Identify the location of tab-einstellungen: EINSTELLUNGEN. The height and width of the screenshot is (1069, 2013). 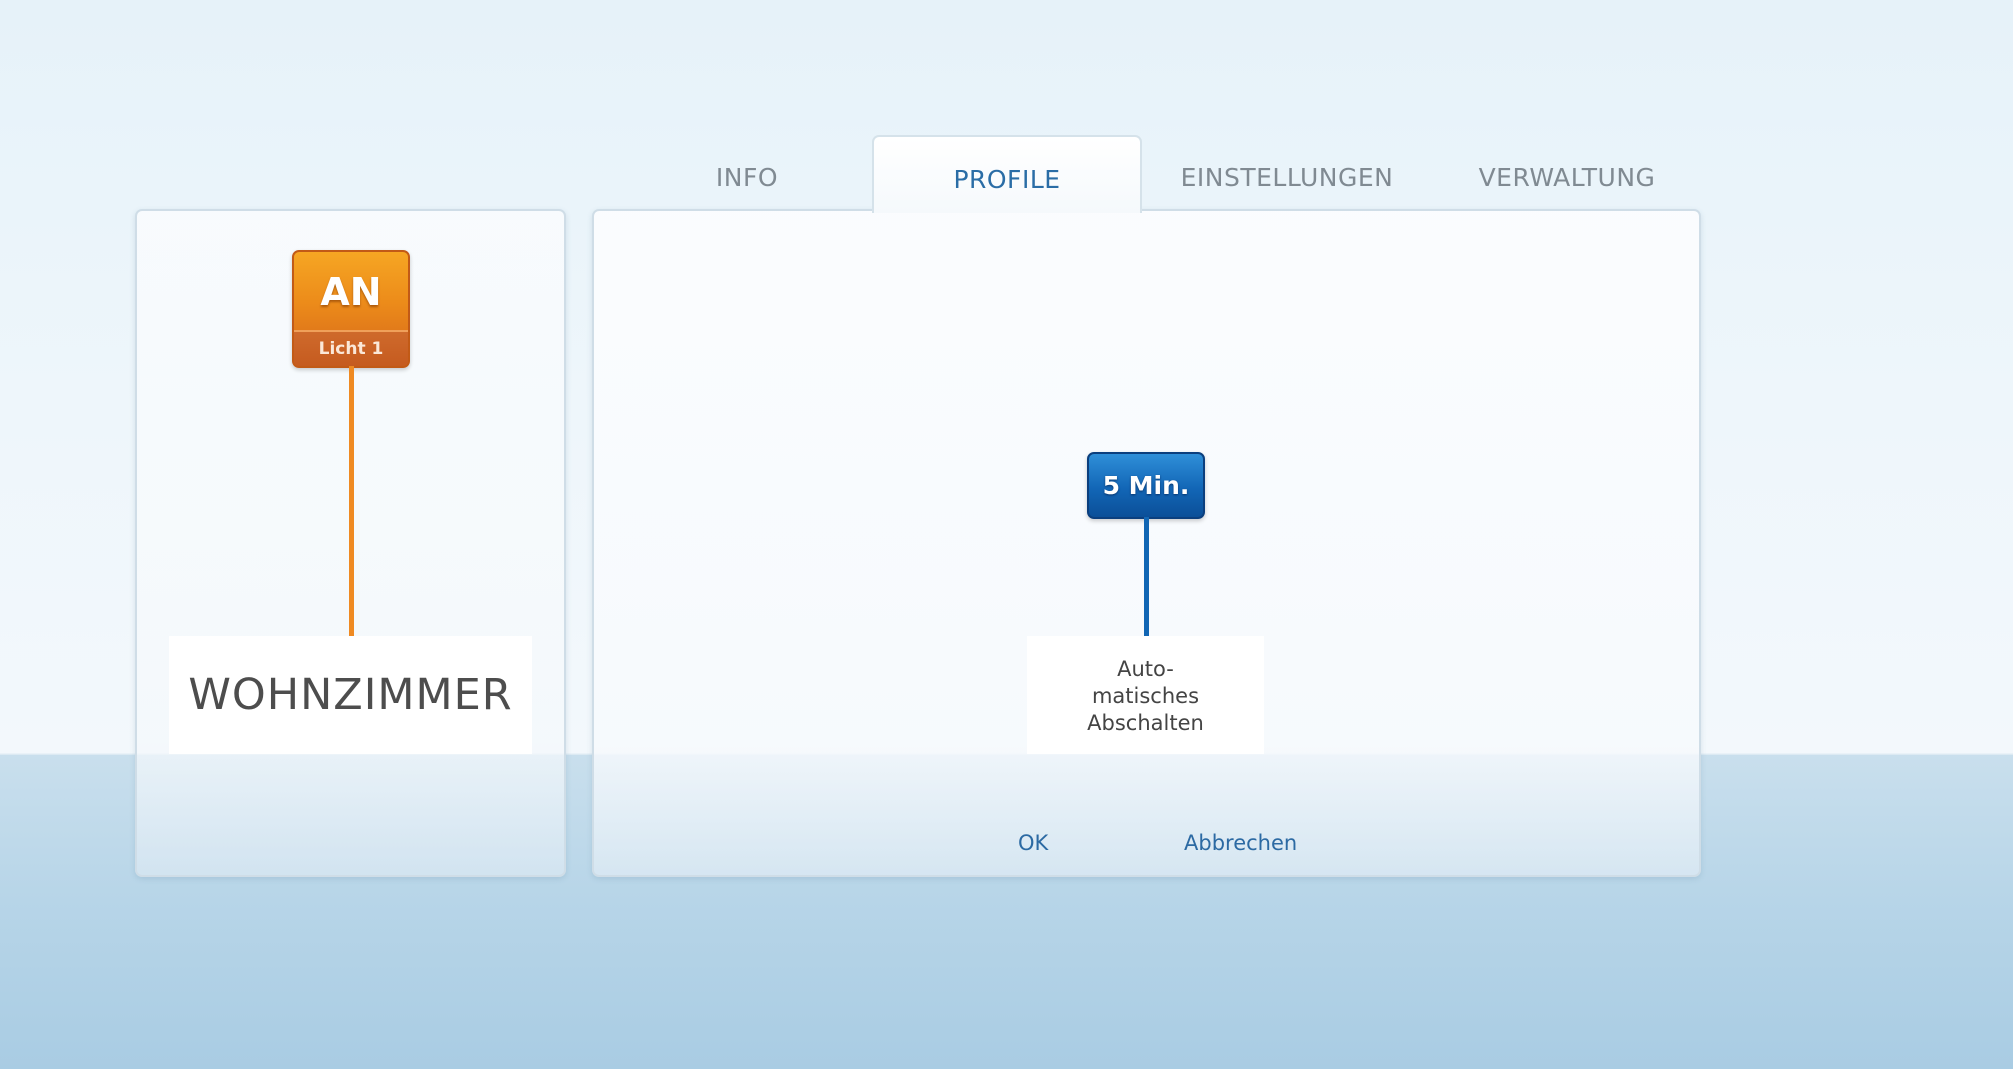
(1287, 173).